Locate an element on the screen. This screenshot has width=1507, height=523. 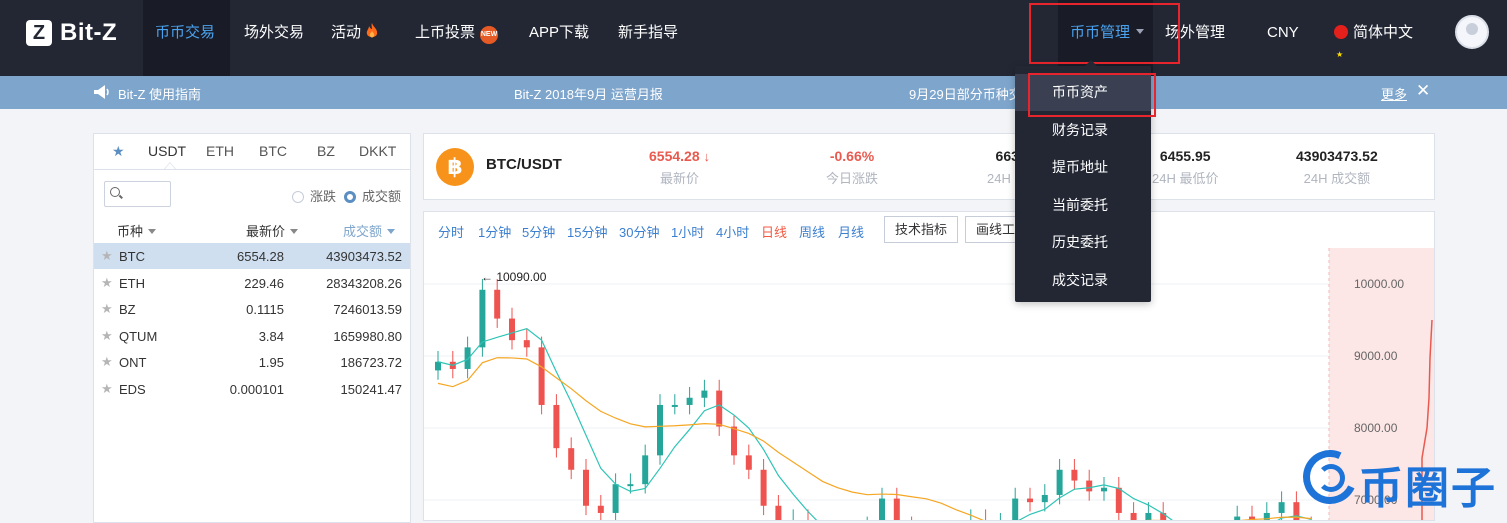
nav-listing-vote: 上币投票 NEW is located at coordinates (457, 38).